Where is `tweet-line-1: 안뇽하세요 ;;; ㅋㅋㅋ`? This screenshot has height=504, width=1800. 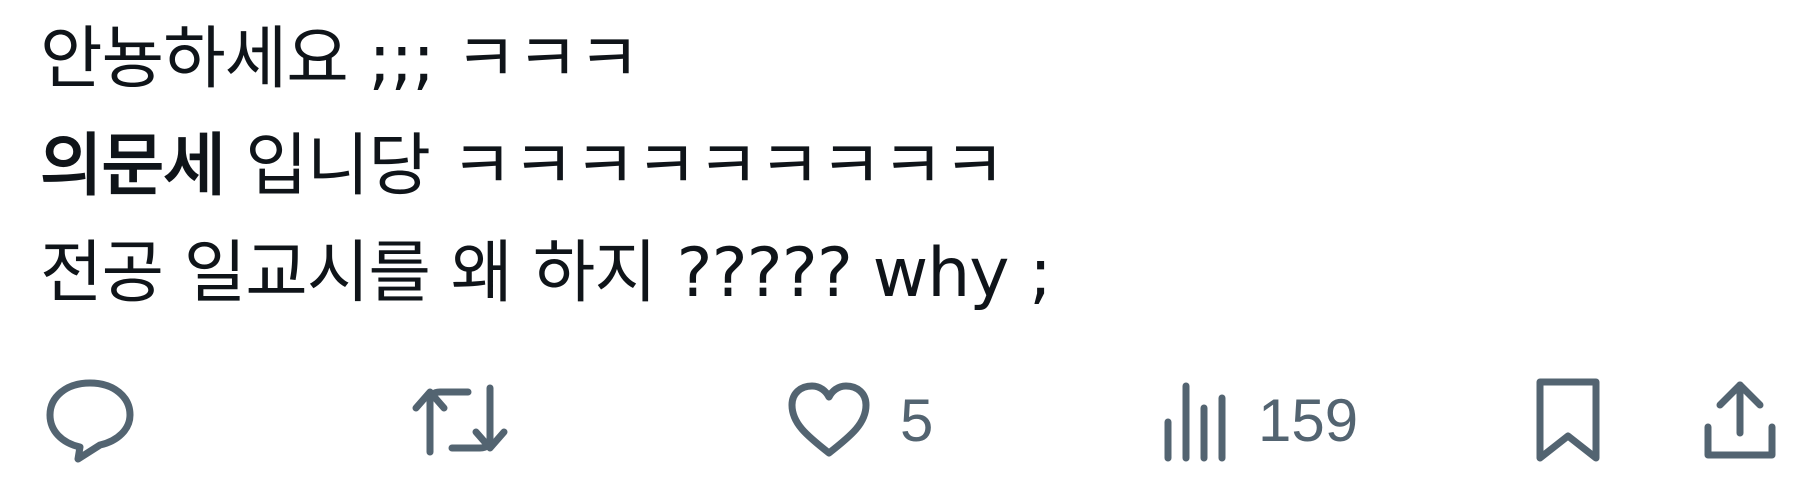 tweet-line-1: 안뇽하세요 ;;; ㅋㅋㅋ is located at coordinates (340, 59).